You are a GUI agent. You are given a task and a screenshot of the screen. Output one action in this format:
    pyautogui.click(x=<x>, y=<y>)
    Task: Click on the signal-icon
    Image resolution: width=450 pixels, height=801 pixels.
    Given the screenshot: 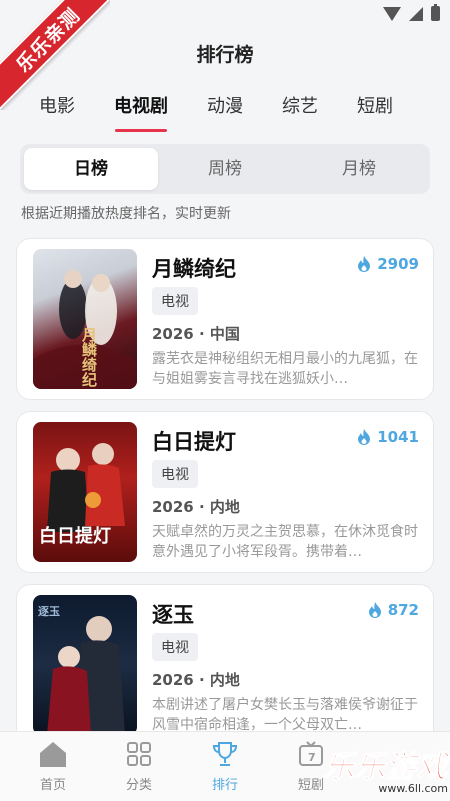 What is the action you would take?
    pyautogui.click(x=416, y=13)
    